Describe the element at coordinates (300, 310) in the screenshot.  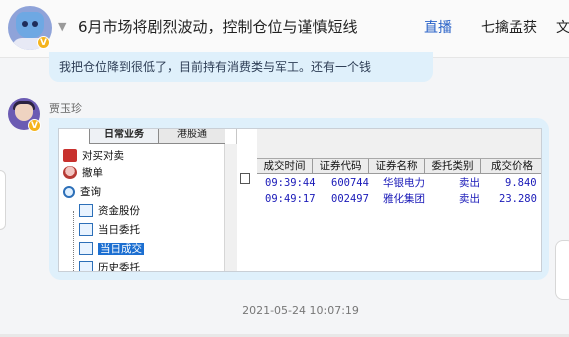
I see `message-timestamp: 2021-05-24 10:07:19` at that location.